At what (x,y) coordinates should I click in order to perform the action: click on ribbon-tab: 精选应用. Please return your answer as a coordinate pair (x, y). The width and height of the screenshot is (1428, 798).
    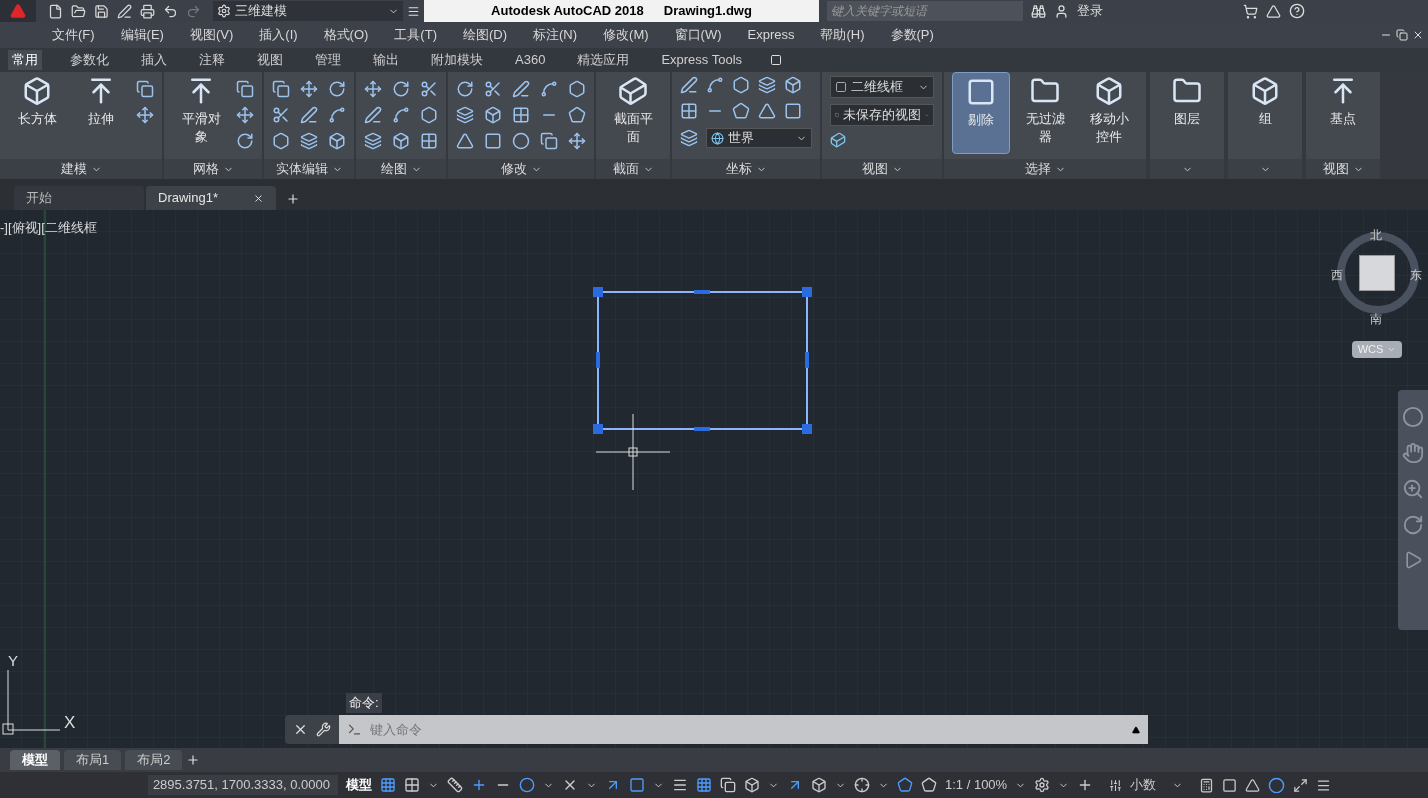
    Looking at the image, I should click on (603, 60).